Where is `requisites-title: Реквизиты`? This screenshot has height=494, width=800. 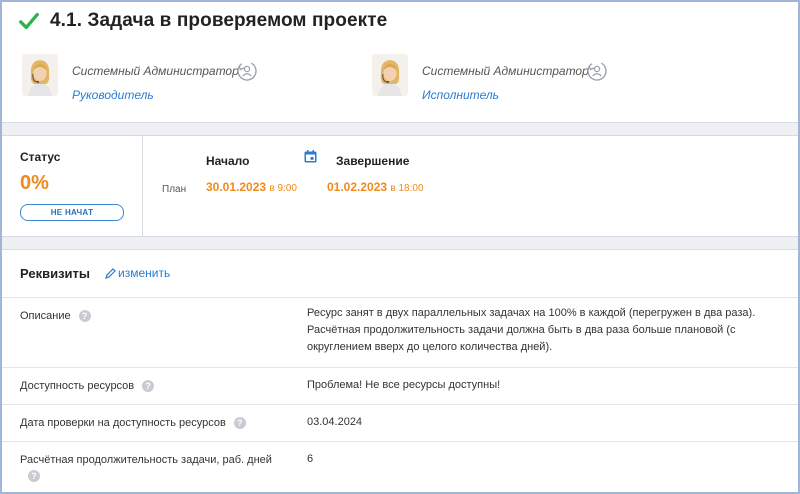 requisites-title: Реквизиты is located at coordinates (55, 273).